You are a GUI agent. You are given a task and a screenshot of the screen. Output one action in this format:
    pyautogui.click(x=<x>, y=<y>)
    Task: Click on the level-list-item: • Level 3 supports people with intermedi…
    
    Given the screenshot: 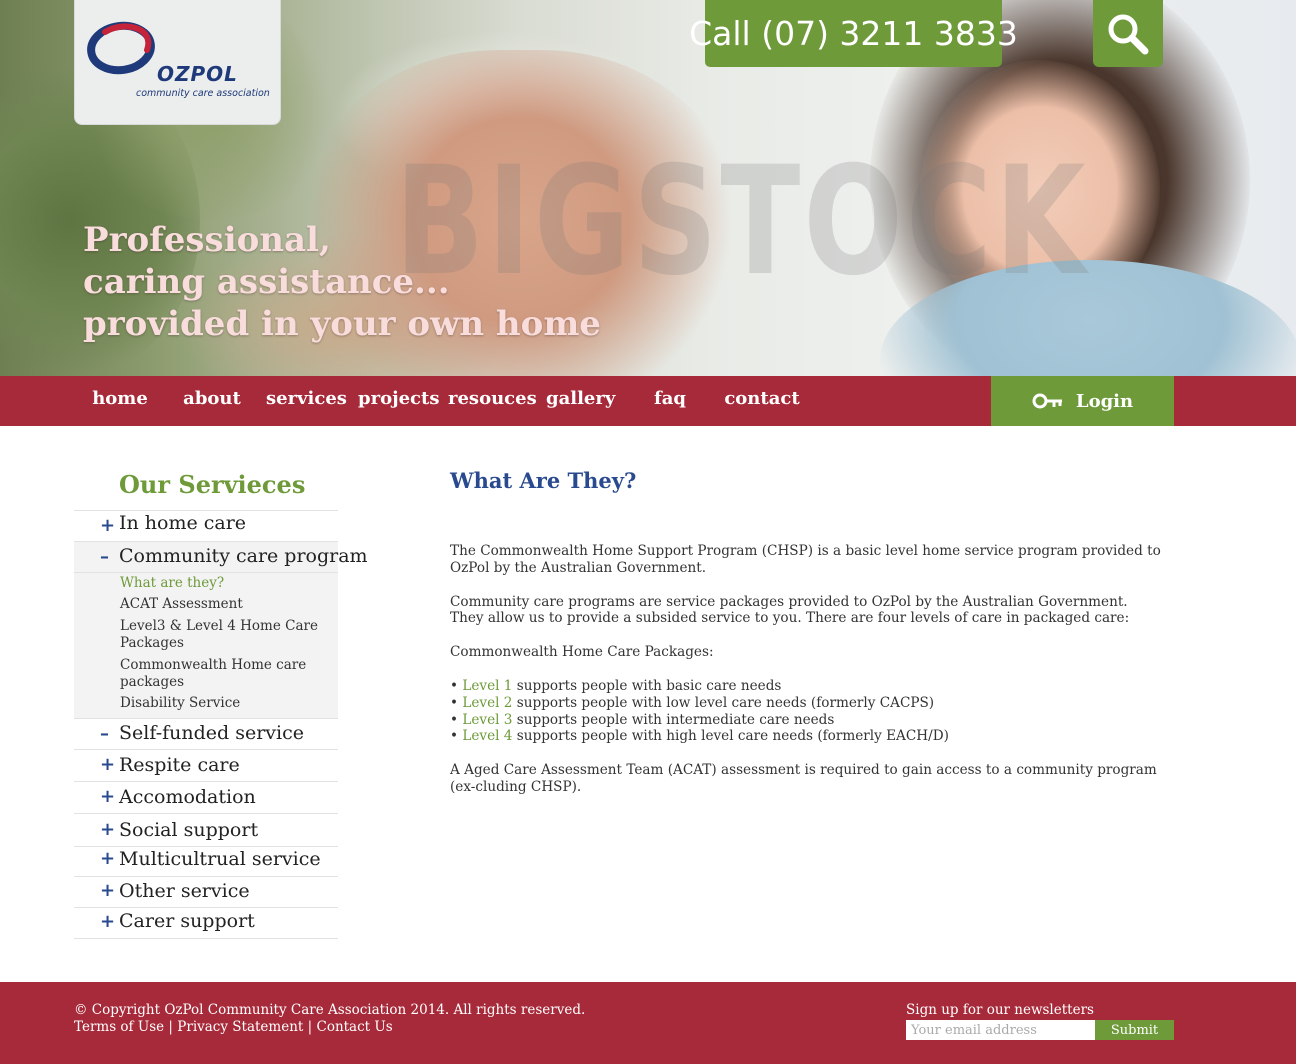 What is the action you would take?
    pyautogui.click(x=642, y=719)
    